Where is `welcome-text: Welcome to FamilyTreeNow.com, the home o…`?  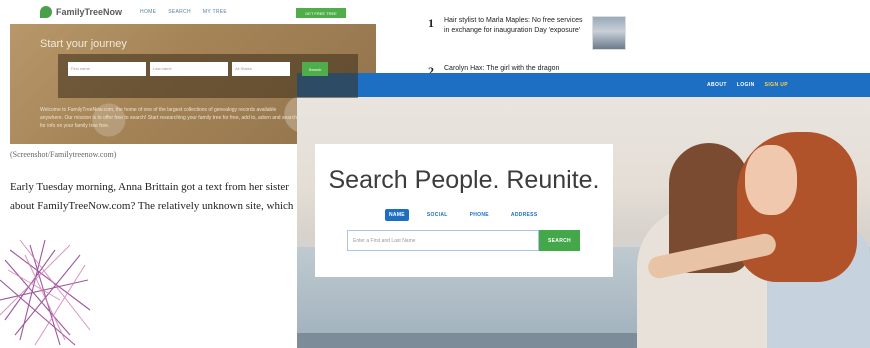 welcome-text: Welcome to FamilyTreeNow.com, the home o… is located at coordinates (168, 118).